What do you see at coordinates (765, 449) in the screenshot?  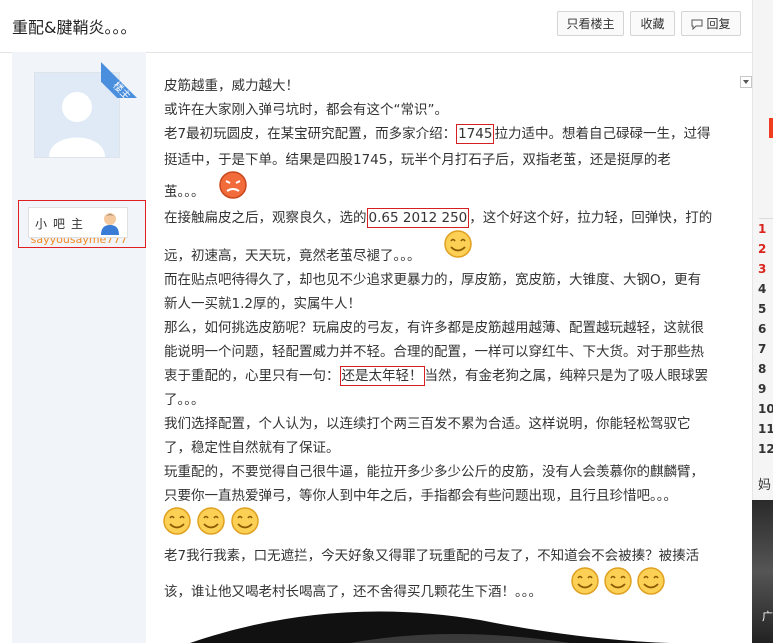 I see `rank-number: 12` at bounding box center [765, 449].